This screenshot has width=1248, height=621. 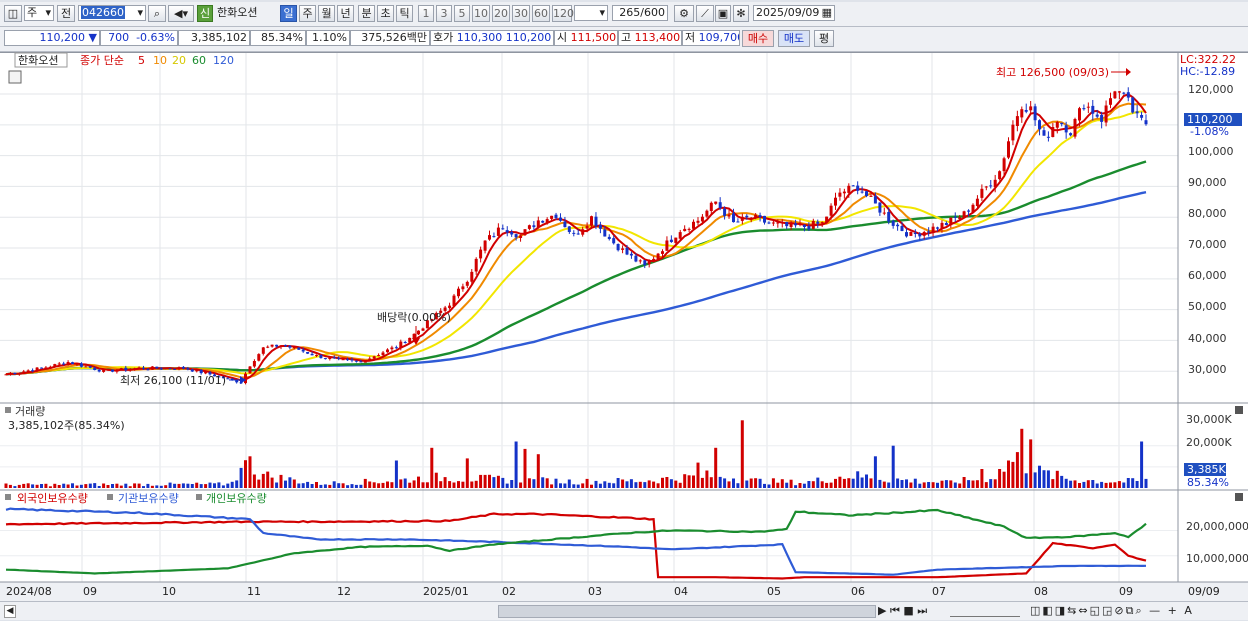 I want to click on y-label-60000: 60,000, so click(x=1207, y=275).